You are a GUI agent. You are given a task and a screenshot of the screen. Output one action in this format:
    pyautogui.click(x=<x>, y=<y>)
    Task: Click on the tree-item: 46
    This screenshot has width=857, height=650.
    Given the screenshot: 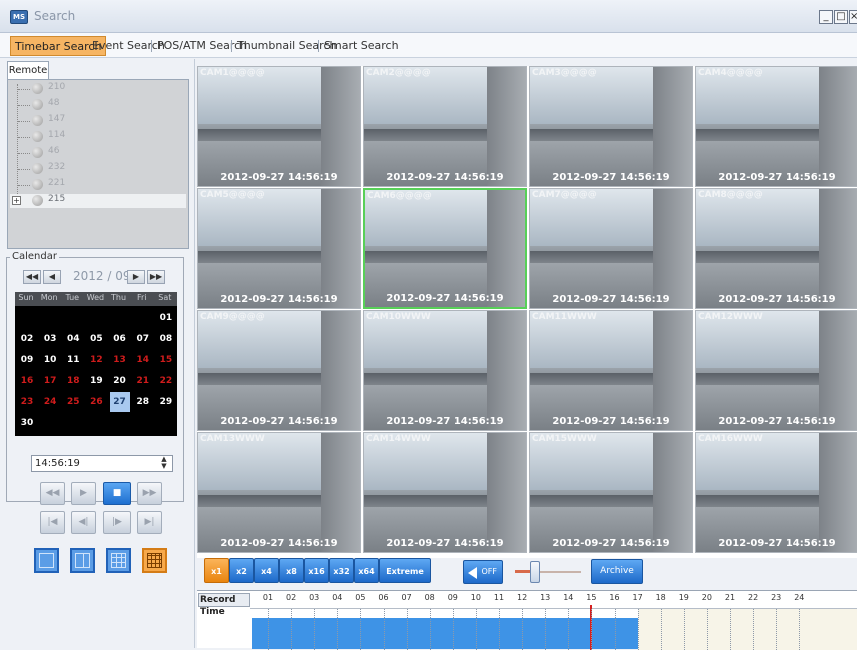 What is the action you would take?
    pyautogui.click(x=102, y=153)
    